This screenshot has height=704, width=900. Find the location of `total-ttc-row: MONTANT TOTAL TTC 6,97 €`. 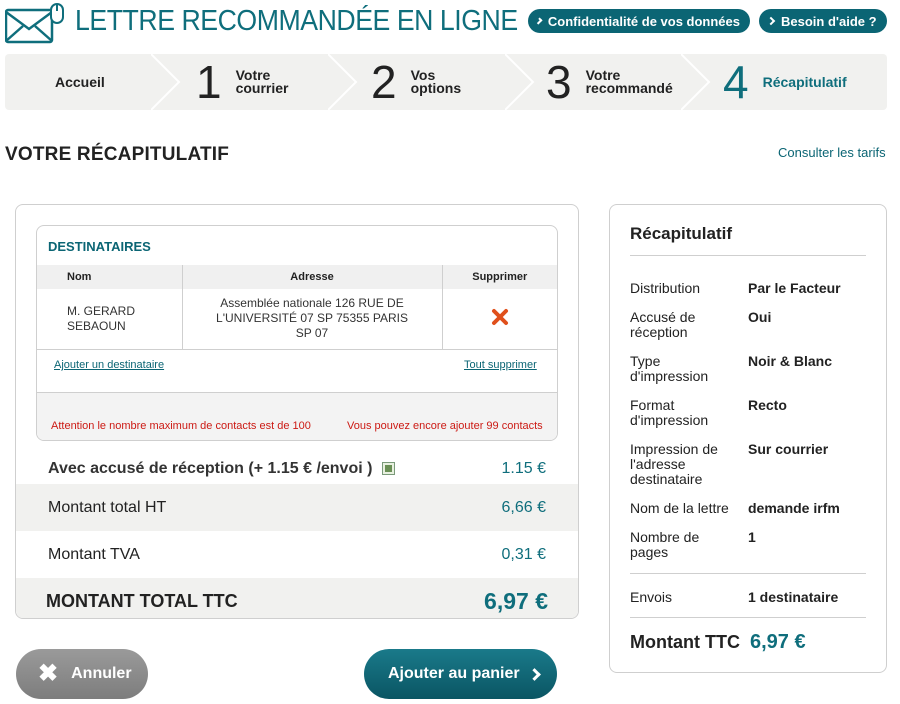

total-ttc-row: MONTANT TOTAL TTC 6,97 € is located at coordinates (297, 598).